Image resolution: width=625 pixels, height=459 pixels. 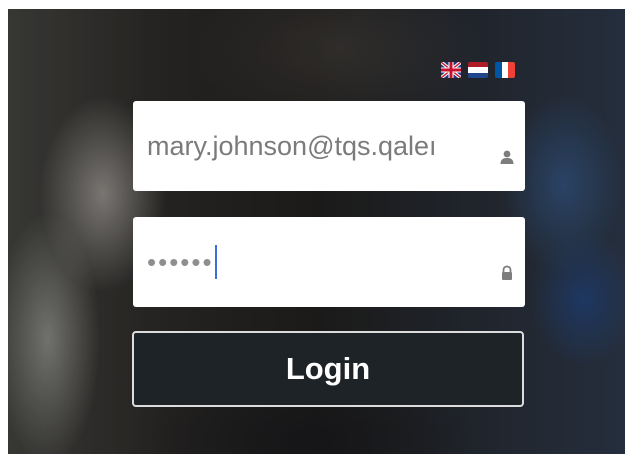 What do you see at coordinates (292, 146) in the screenshot?
I see `email-value: mary.johnson@tqs.qaleı` at bounding box center [292, 146].